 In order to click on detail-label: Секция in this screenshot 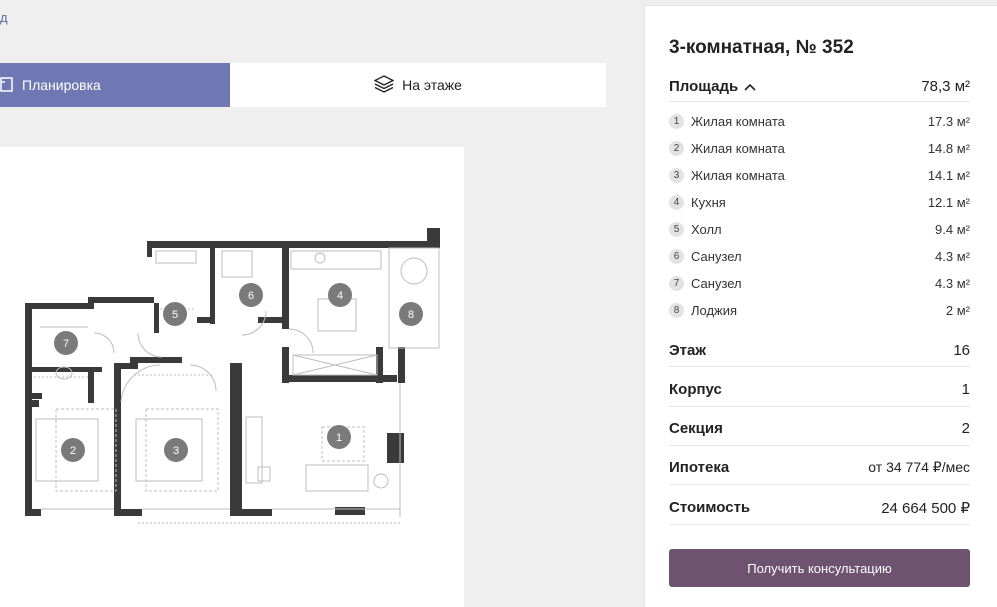, I will do `click(696, 428)`.